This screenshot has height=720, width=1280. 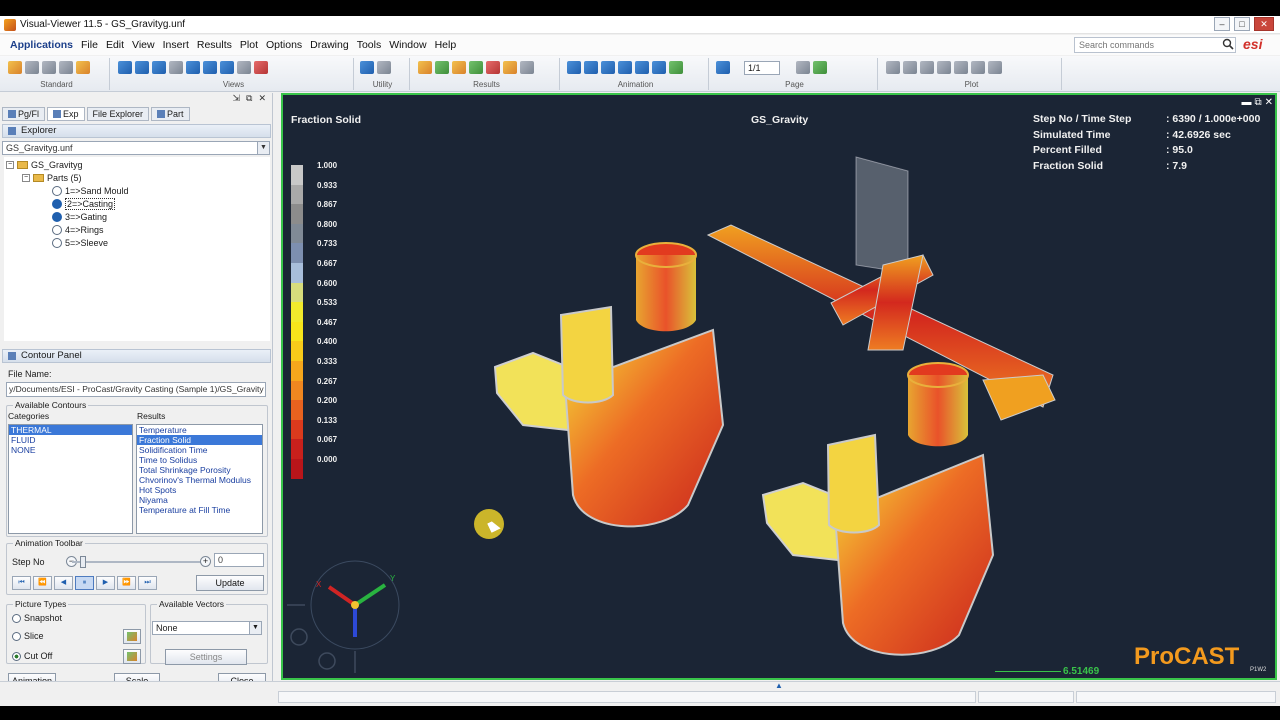 I want to click on tree-part-sand-mould: 1=>Sand Mould, so click(x=90, y=191).